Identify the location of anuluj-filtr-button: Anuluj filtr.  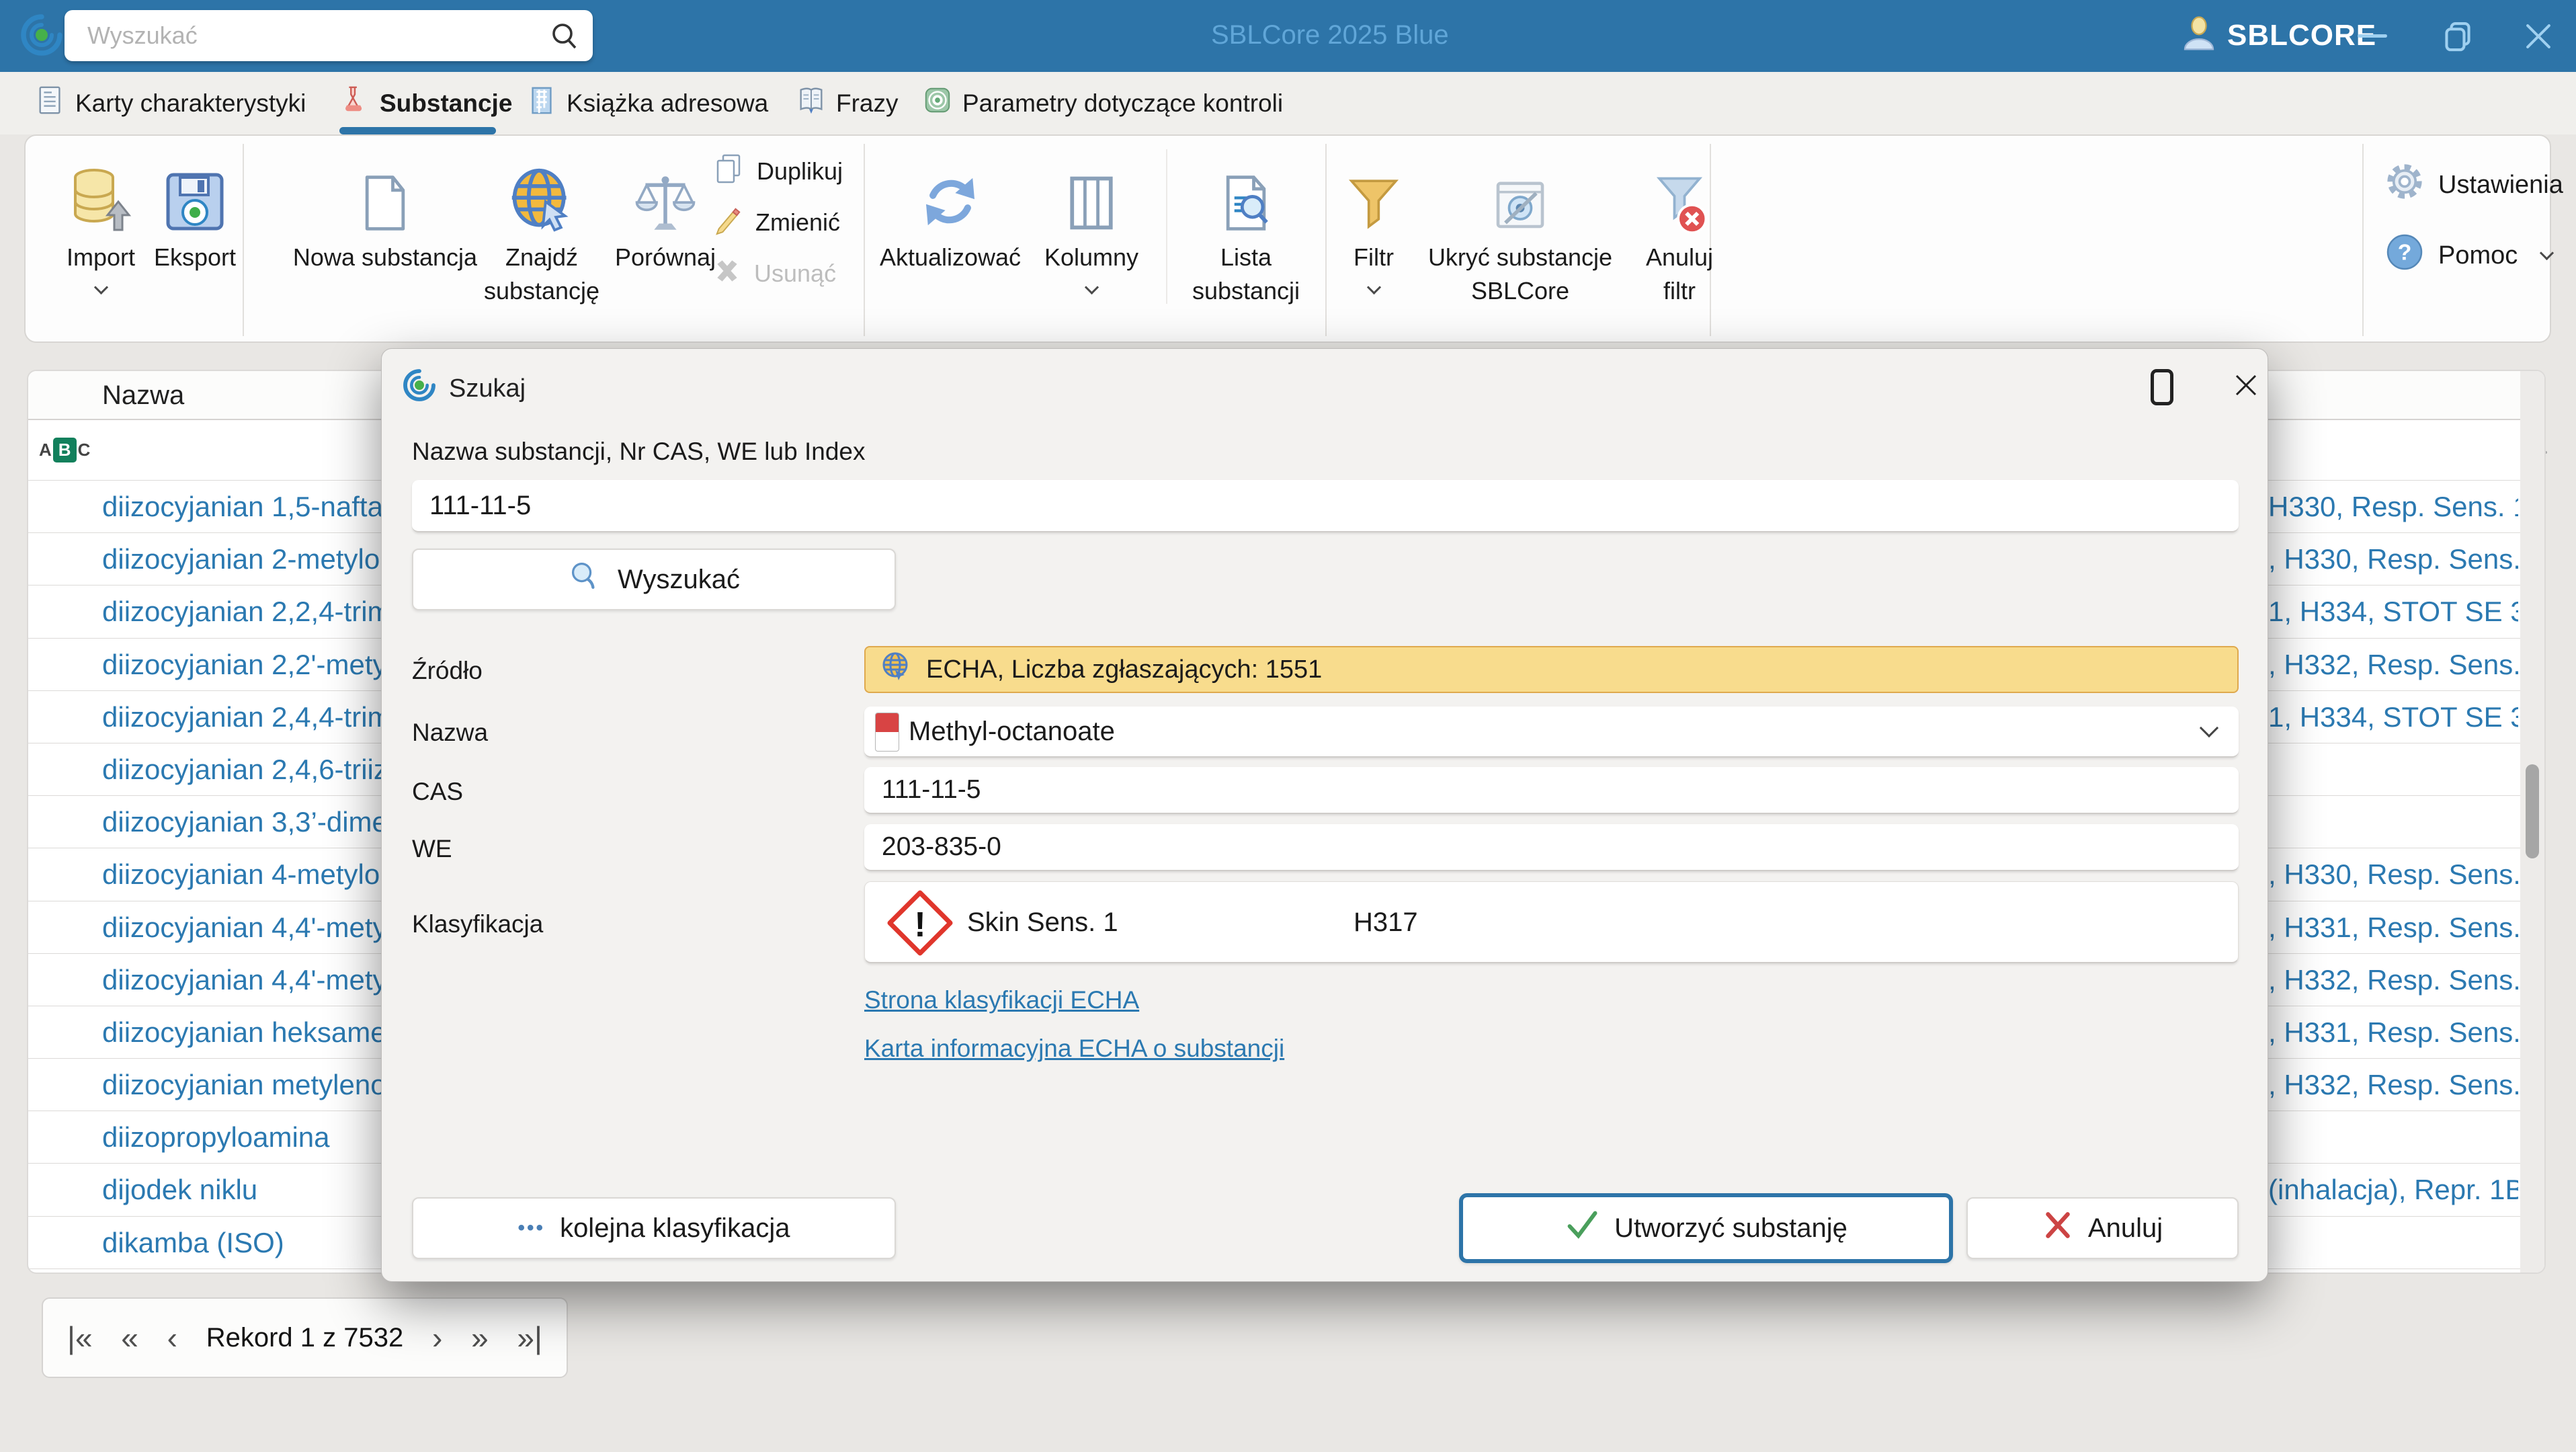
(1679, 226).